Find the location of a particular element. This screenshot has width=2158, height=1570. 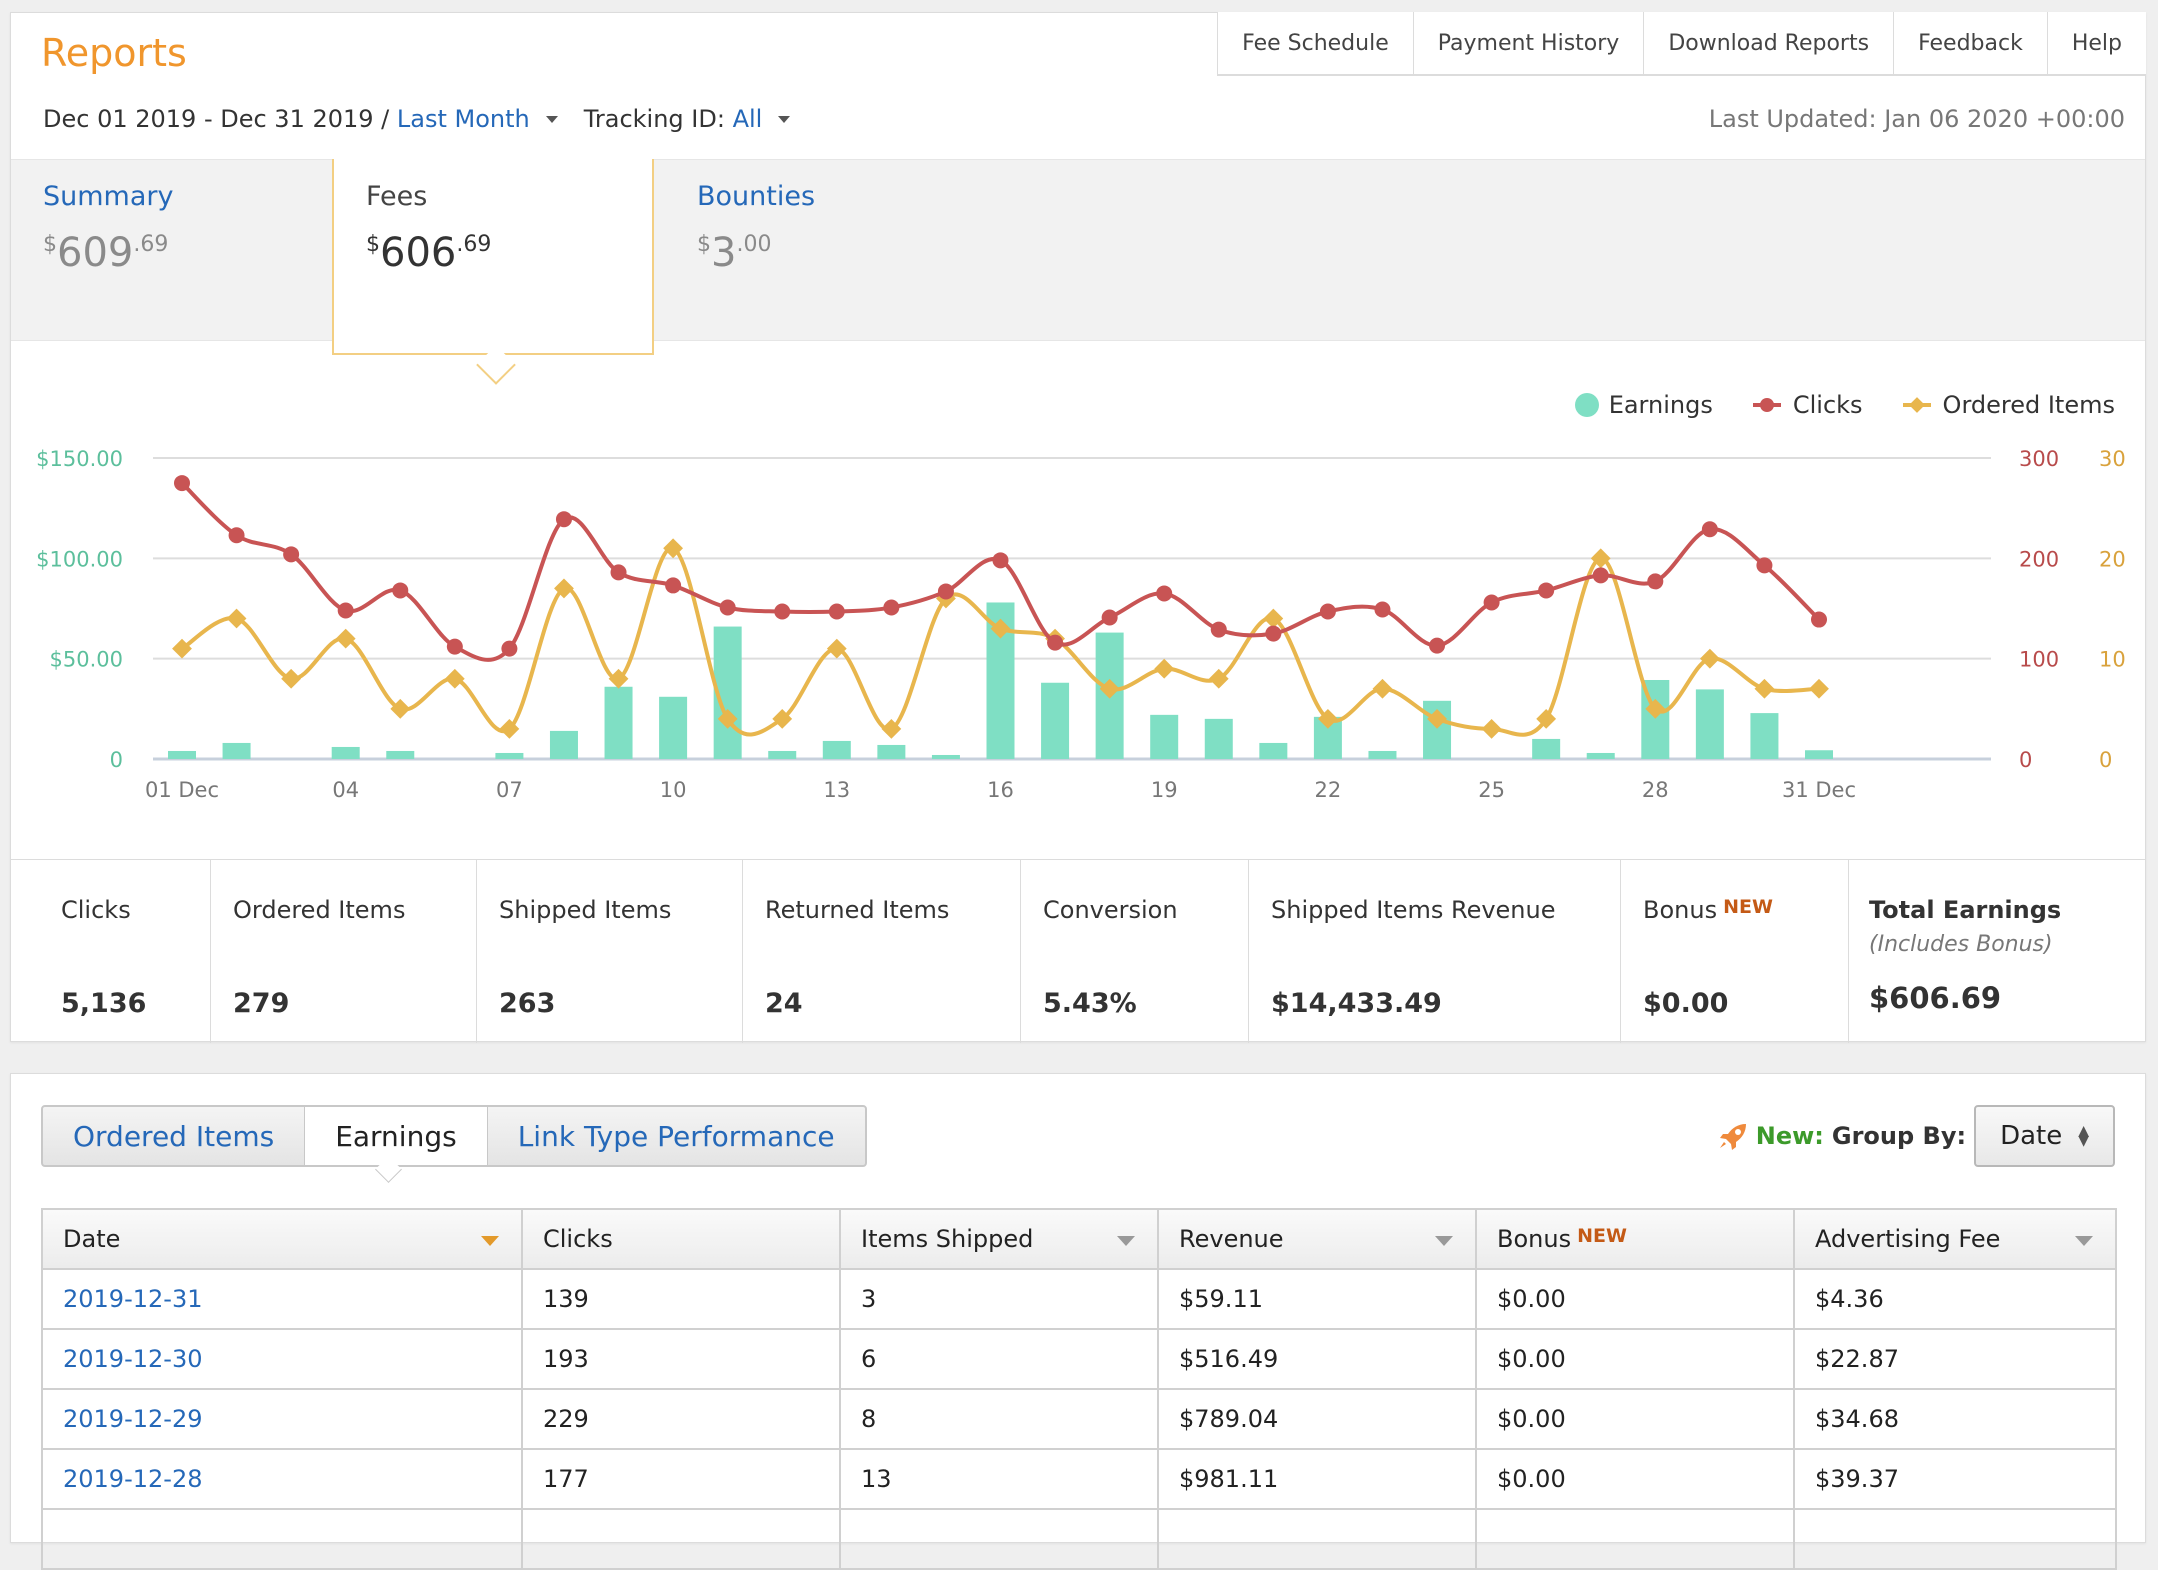

table-cell: 193 is located at coordinates (681, 1359).